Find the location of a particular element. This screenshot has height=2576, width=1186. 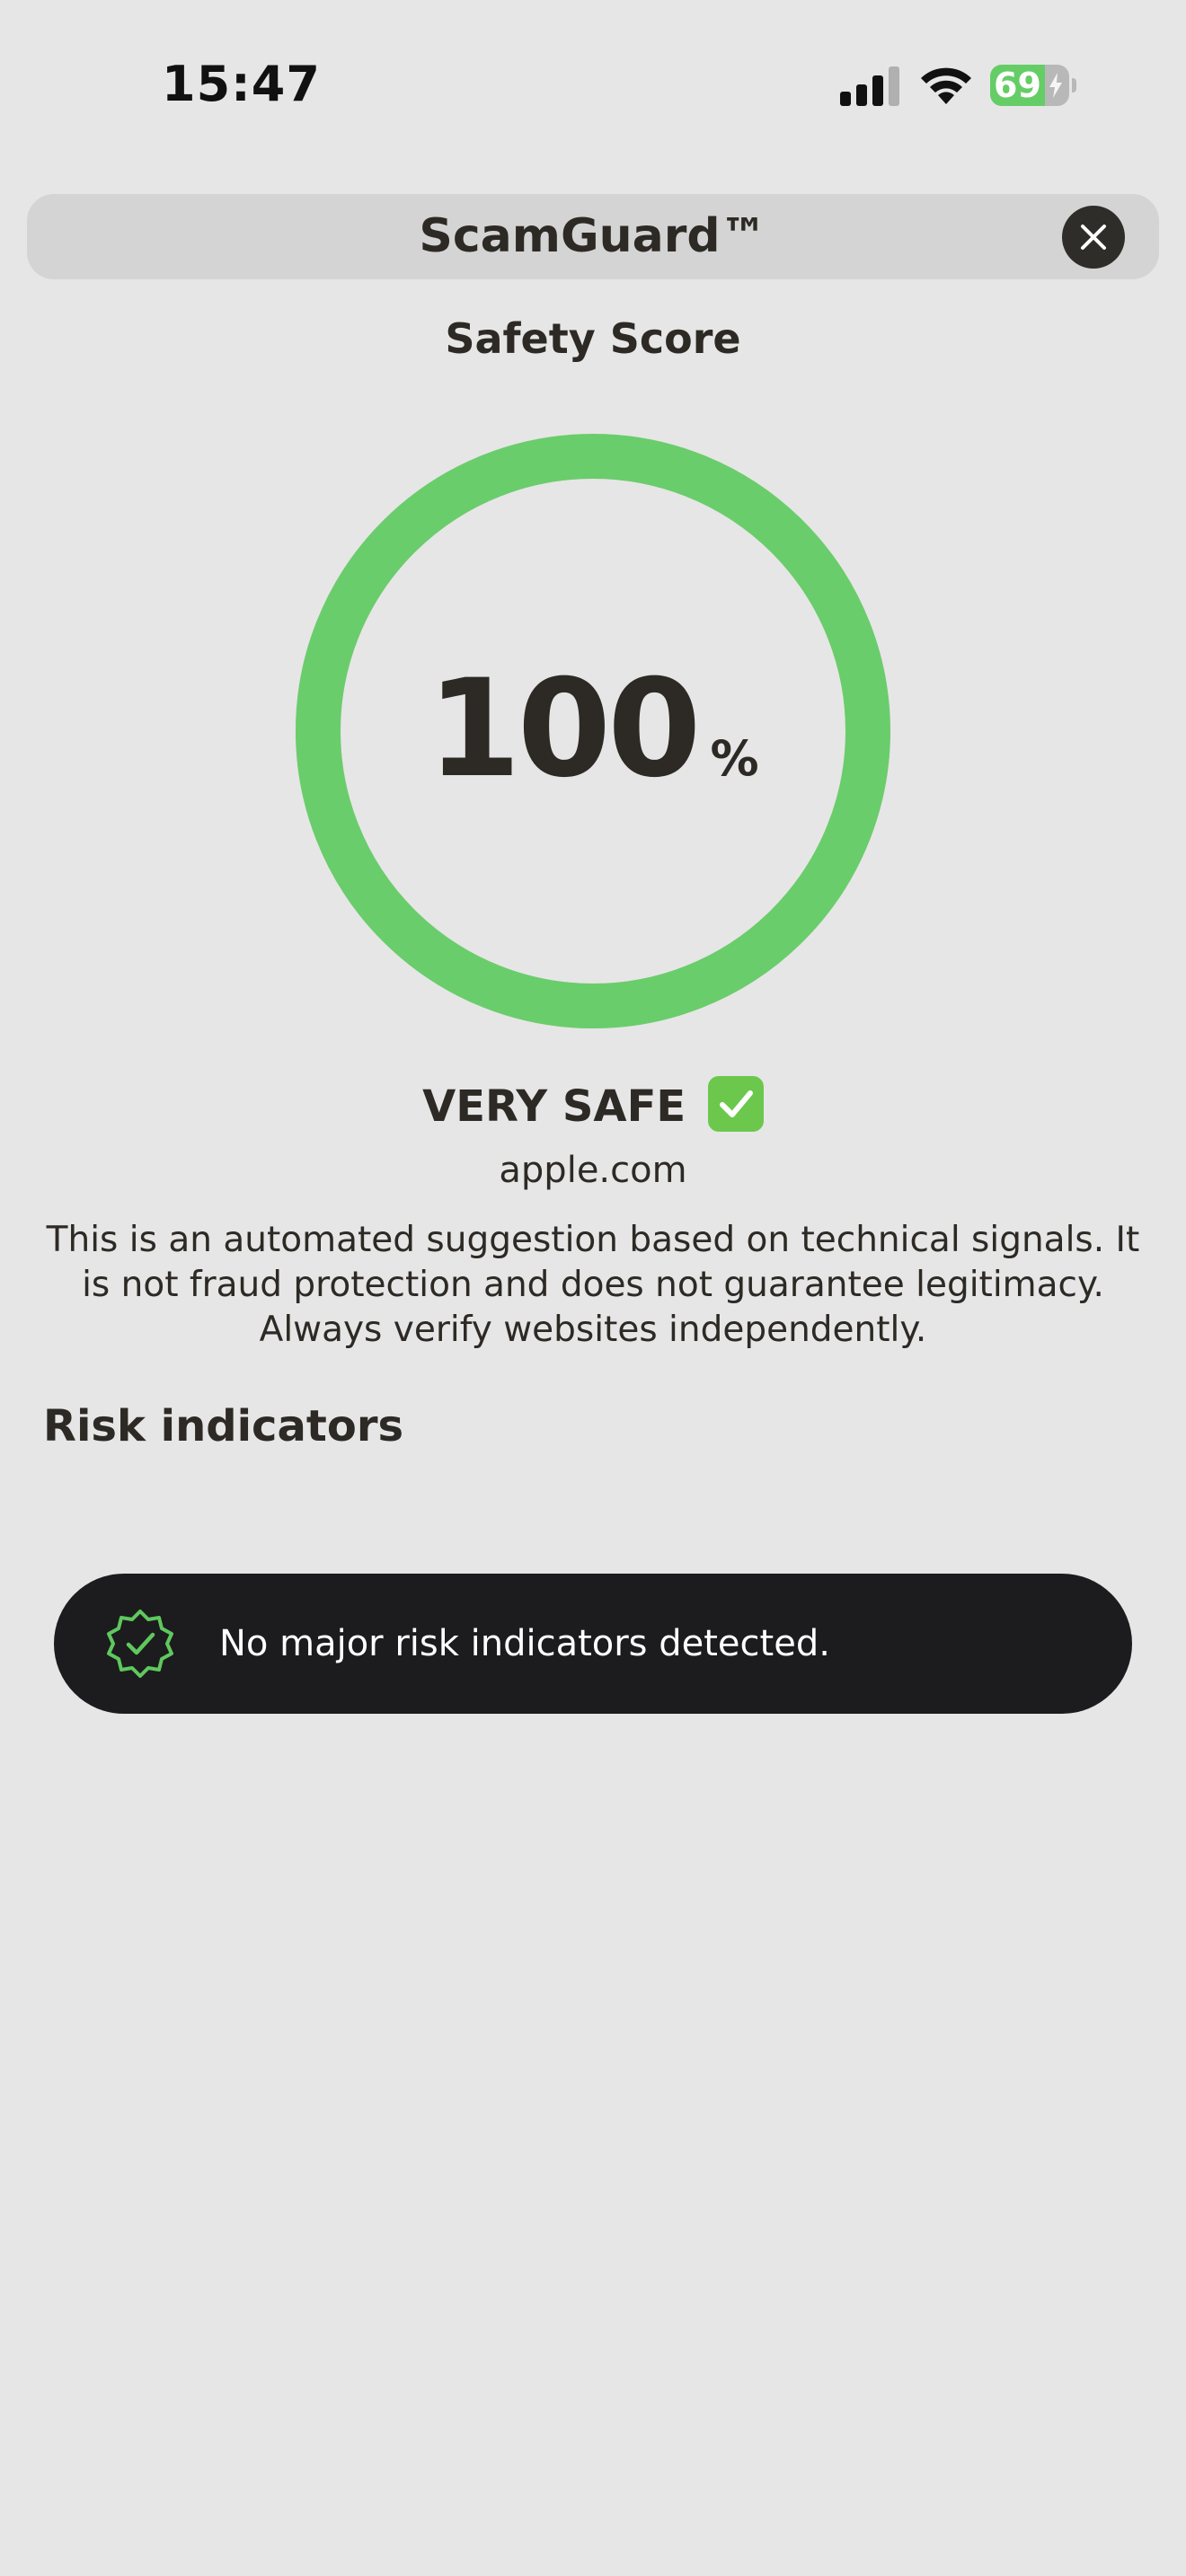

risk-indicator-card: No major risk indicators detected. is located at coordinates (593, 1644).